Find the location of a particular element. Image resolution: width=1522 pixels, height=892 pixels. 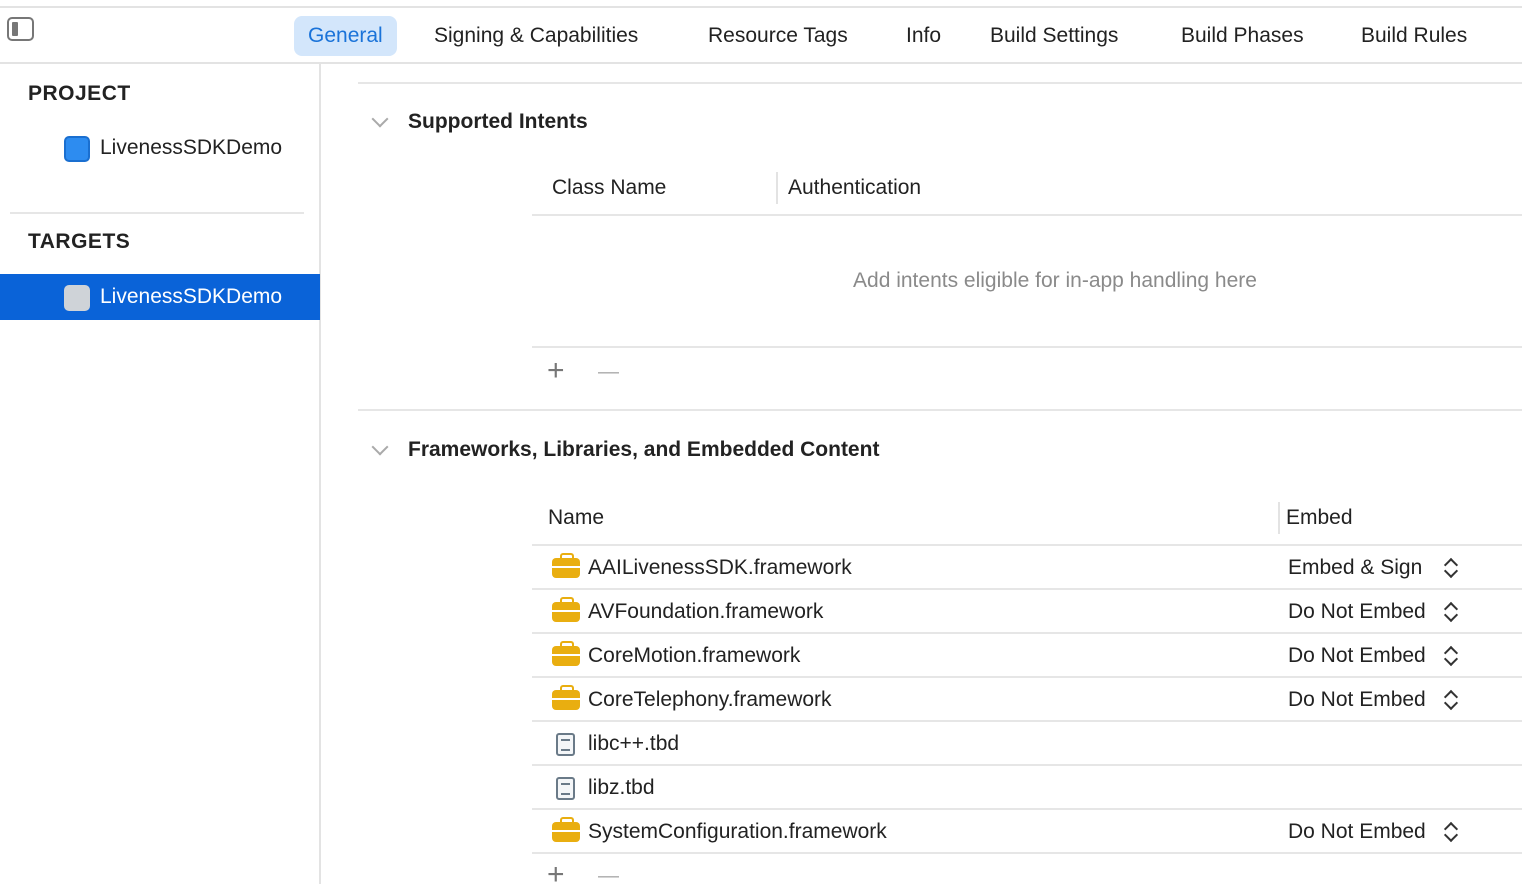

framework-name: AVFoundation.framework is located at coordinates (706, 611).